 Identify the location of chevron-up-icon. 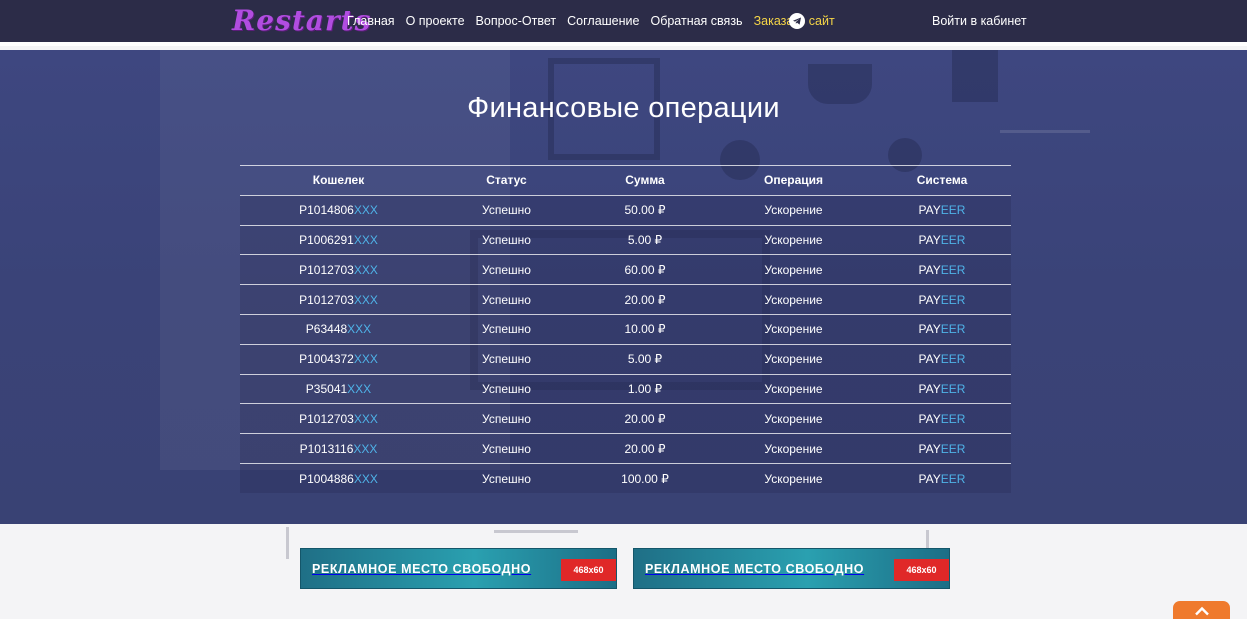
(1201, 611).